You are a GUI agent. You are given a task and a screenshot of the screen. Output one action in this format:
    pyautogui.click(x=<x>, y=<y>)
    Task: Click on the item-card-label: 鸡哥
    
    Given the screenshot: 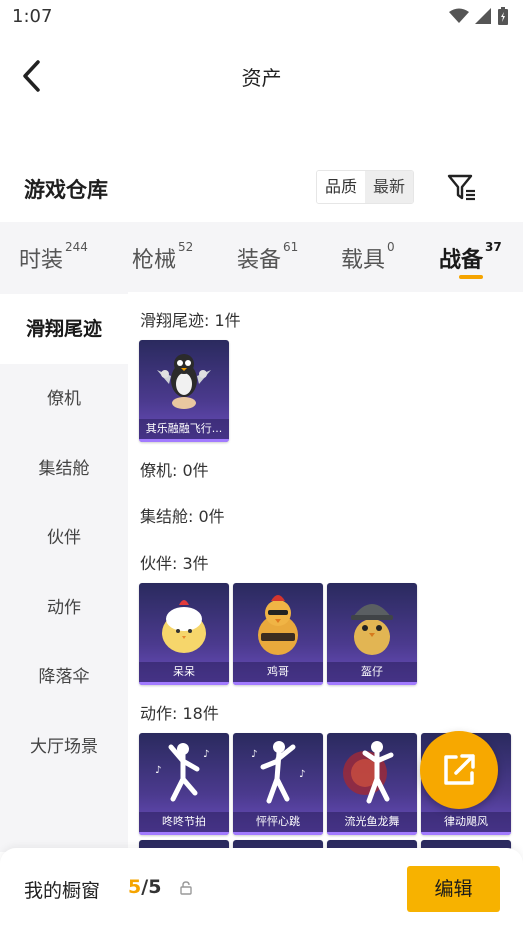 What is the action you would take?
    pyautogui.click(x=278, y=672)
    